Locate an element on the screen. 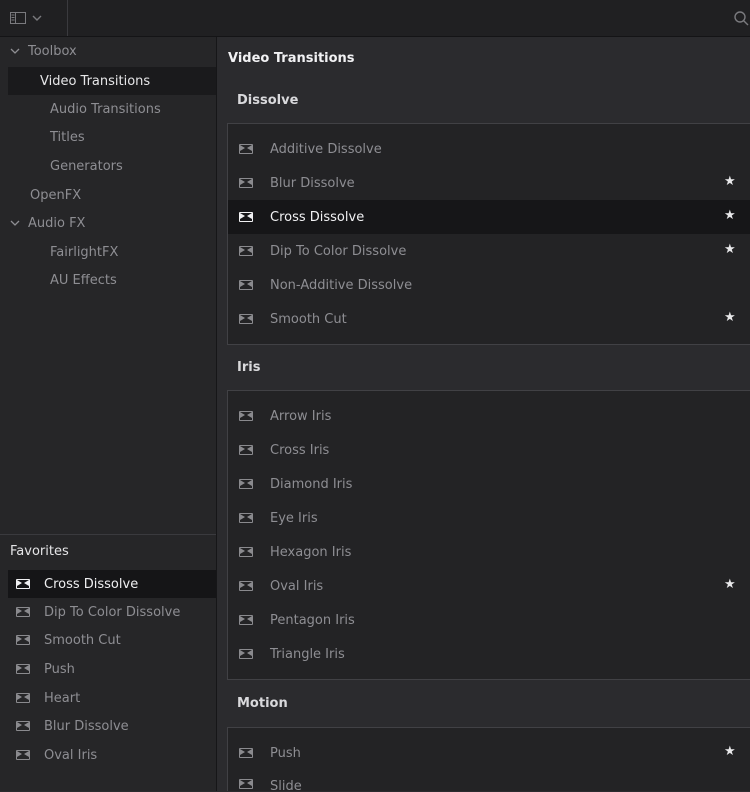  transition-item: Dip To Color Dissolve ★ is located at coordinates (489, 251).